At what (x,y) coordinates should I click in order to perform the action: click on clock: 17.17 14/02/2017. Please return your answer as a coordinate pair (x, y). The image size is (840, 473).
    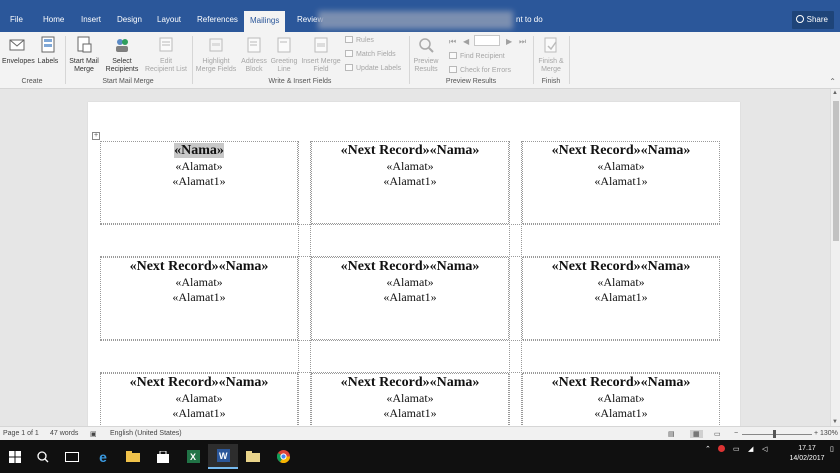
    Looking at the image, I should click on (807, 454).